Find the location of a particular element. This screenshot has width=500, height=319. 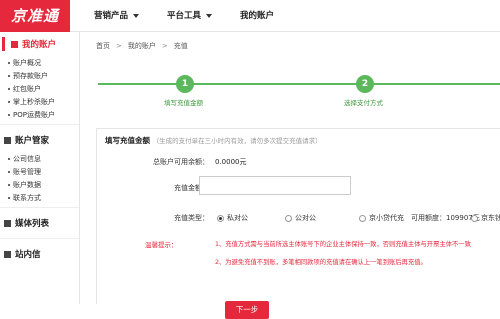

warning-text-2: 2、为避免充值不到账，多笔相同款项的充值请在确认上一笔到账后再充值。 is located at coordinates (321, 262).